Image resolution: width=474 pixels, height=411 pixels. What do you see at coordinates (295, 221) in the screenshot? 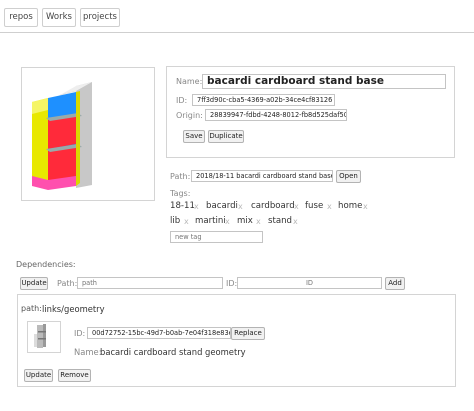
I see `tag-remove-stand: x` at bounding box center [295, 221].